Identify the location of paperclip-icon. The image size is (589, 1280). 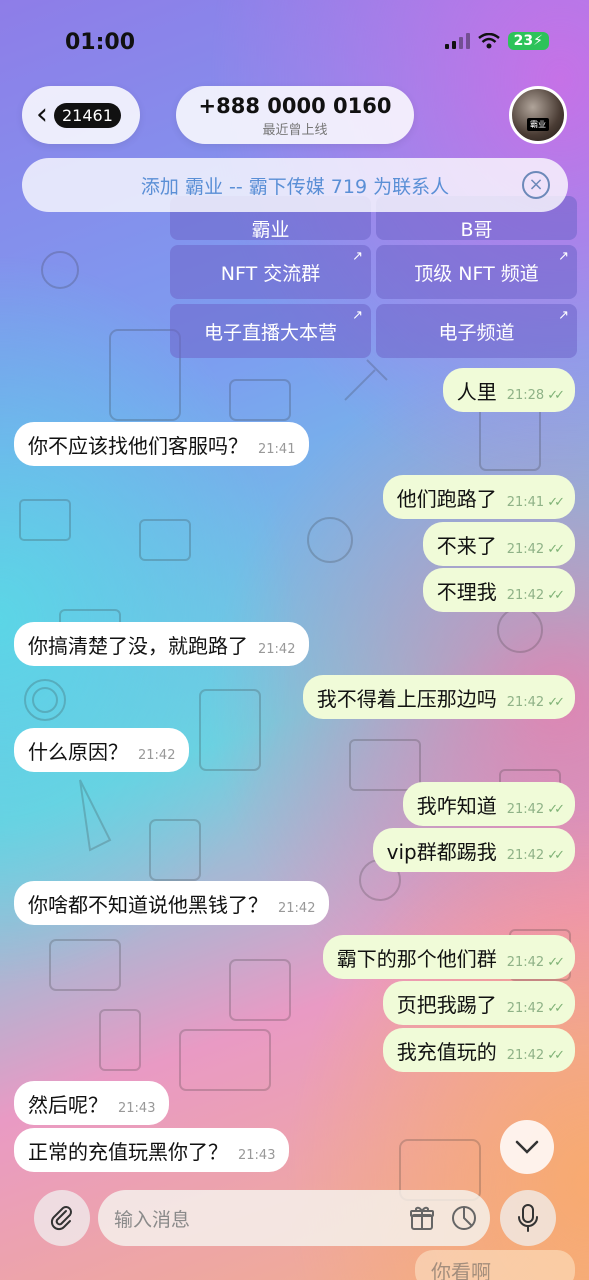
(61, 1218).